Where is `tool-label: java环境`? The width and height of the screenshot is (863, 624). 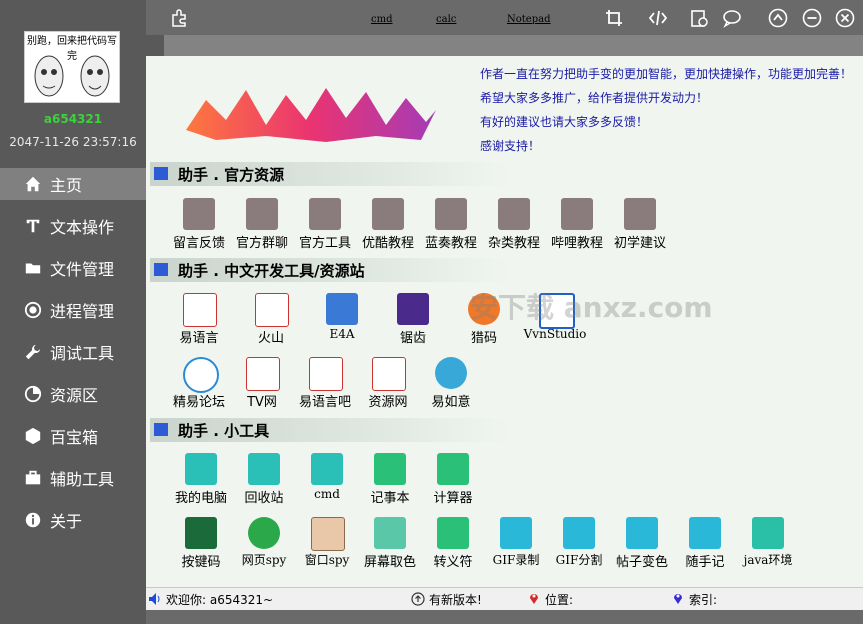 tool-label: java环境 is located at coordinates (768, 560).